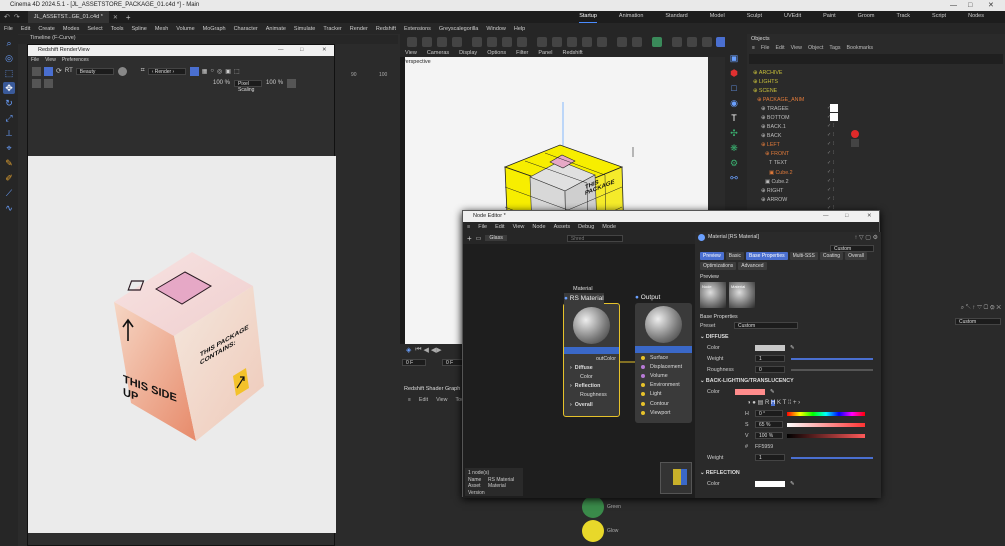 The image size is (1005, 546). Describe the element at coordinates (166, 71) in the screenshot. I see `camera-select: ‹ Render ›` at that location.